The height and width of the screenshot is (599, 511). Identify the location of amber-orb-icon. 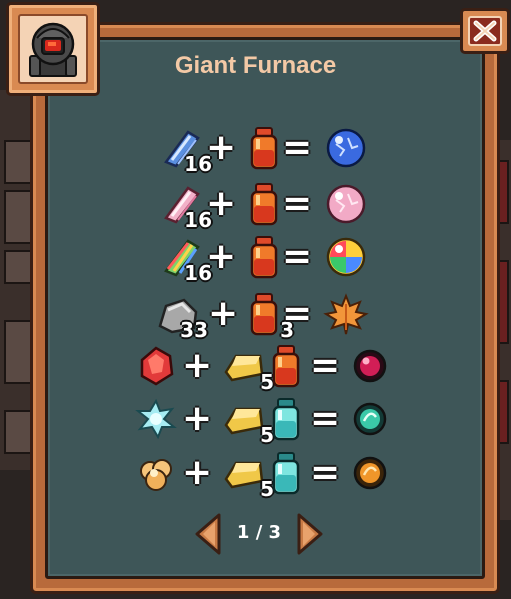
(370, 473).